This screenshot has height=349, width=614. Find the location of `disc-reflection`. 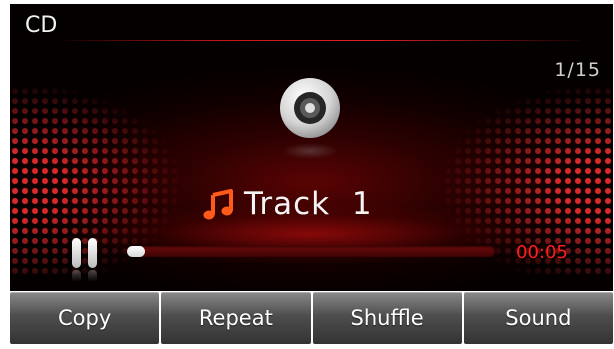

disc-reflection is located at coordinates (310, 151).